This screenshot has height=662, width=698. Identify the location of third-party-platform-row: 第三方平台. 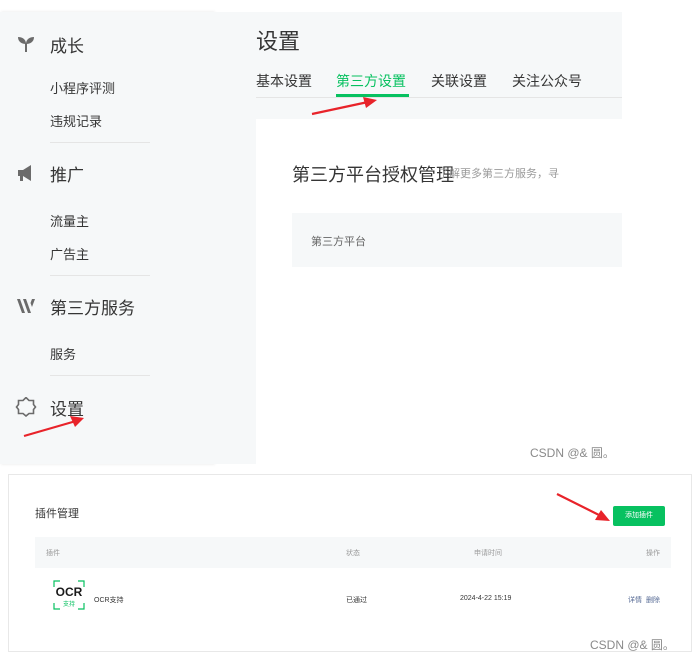
(457, 240).